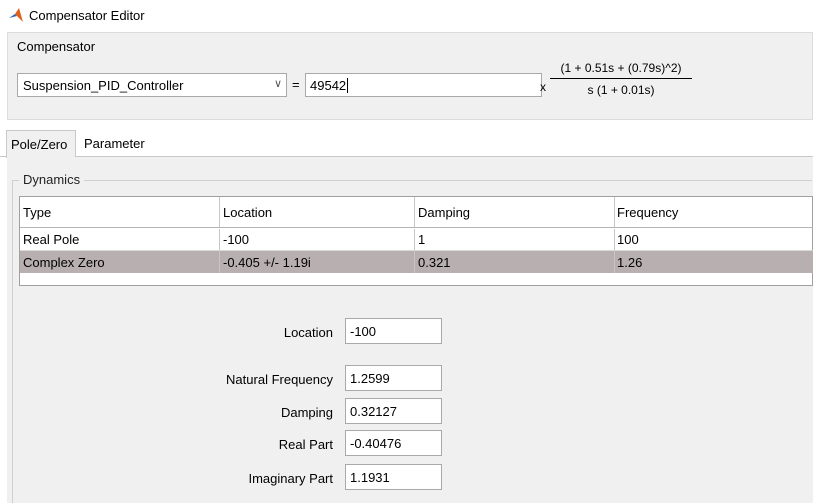  I want to click on natural-frequency-label: Natural Frequency, so click(279, 379).